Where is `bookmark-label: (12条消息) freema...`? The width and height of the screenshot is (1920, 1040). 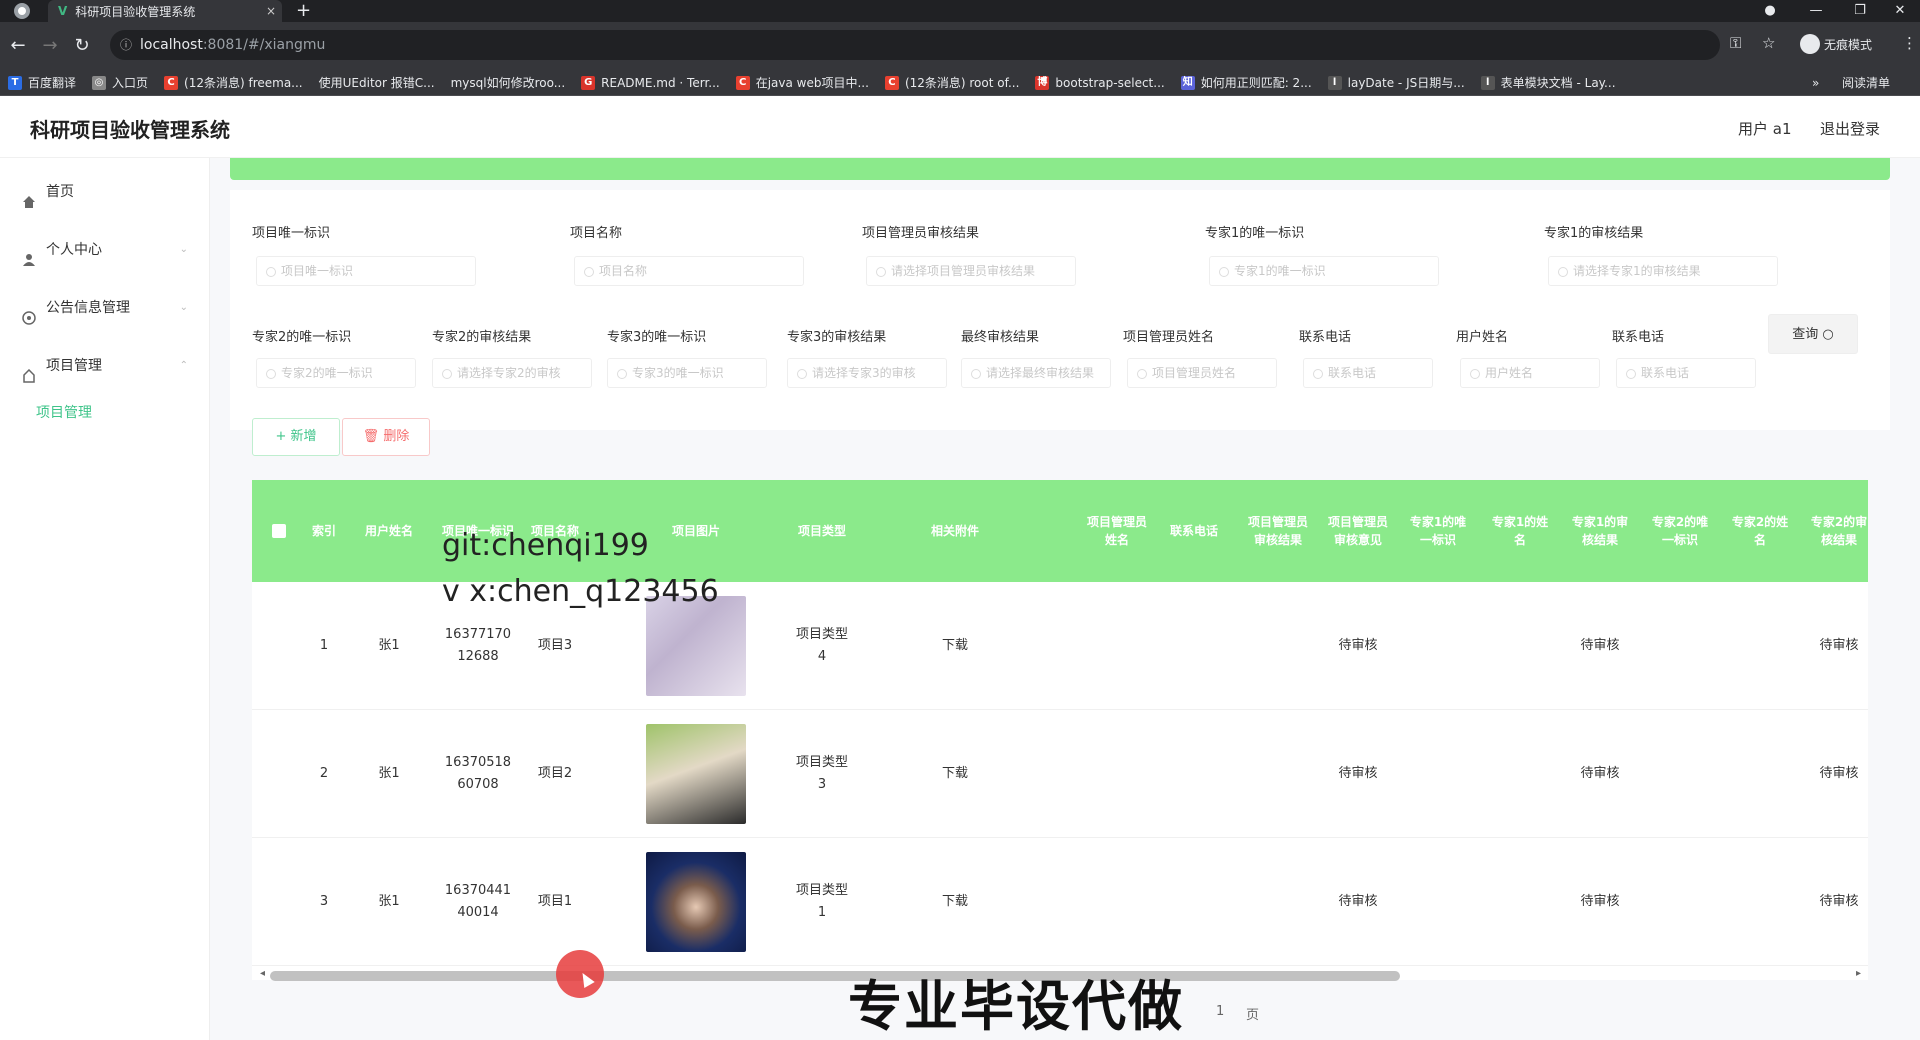 bookmark-label: (12条消息) freema... is located at coordinates (243, 83).